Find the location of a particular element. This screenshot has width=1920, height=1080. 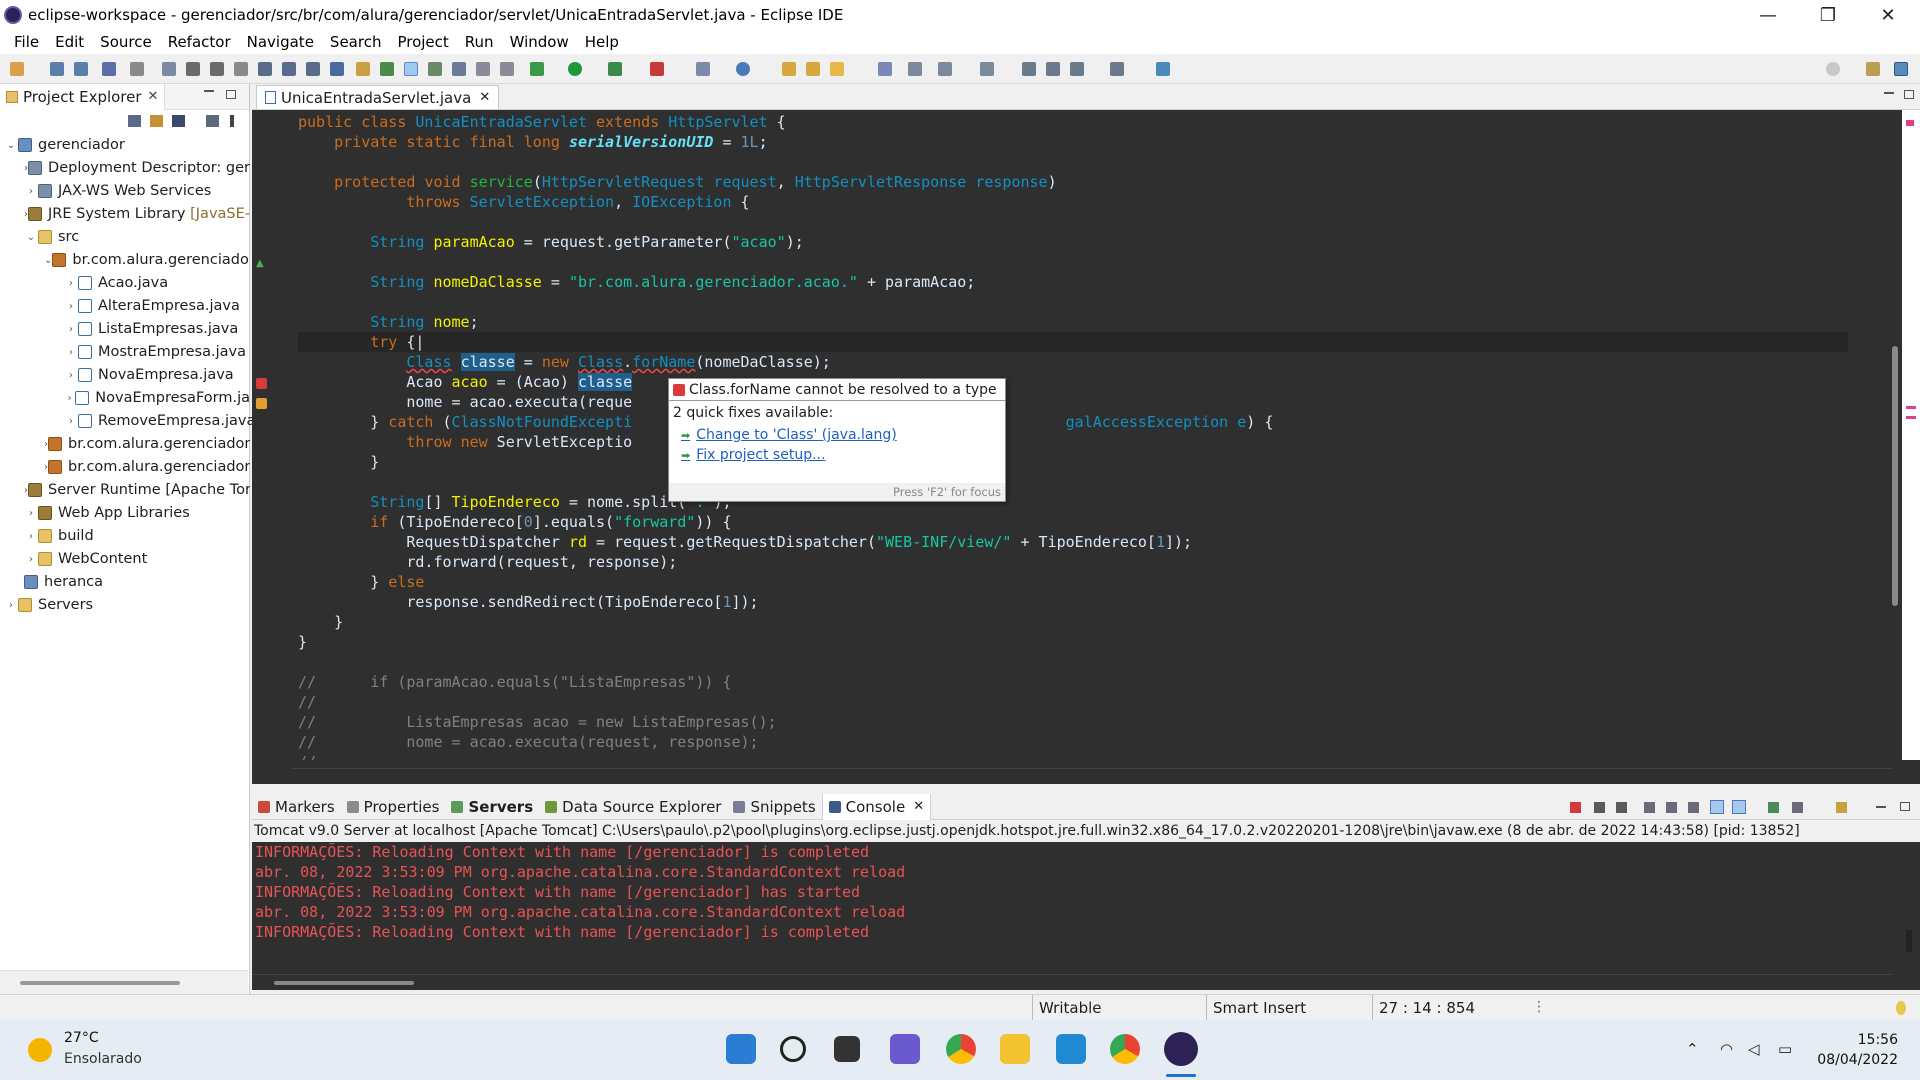

chrome-profile-icon is located at coordinates (1125, 1049).